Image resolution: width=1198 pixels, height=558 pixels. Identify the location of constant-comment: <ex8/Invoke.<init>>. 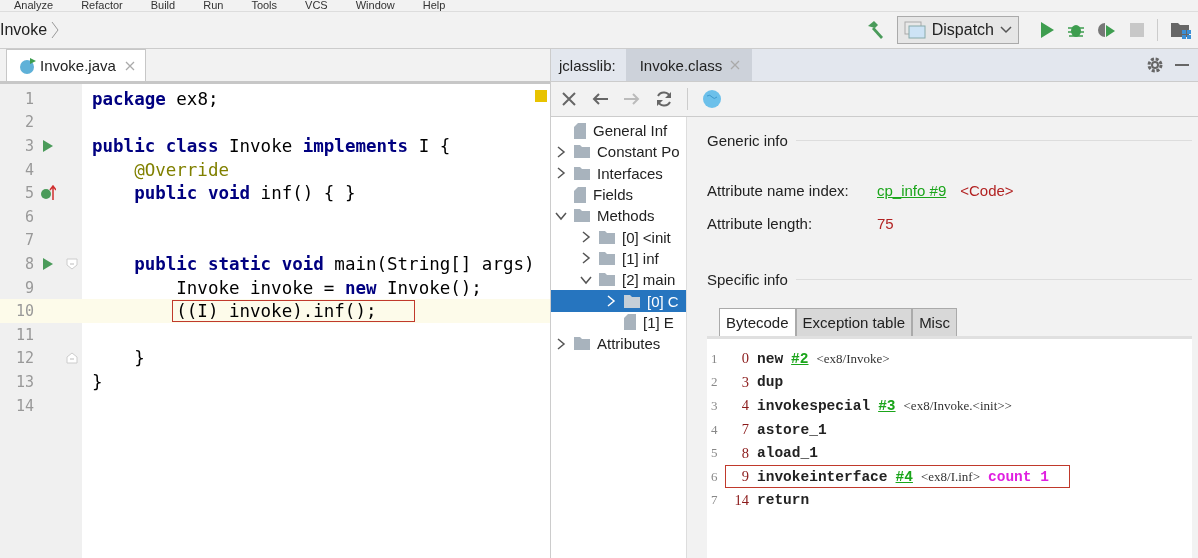
(957, 406).